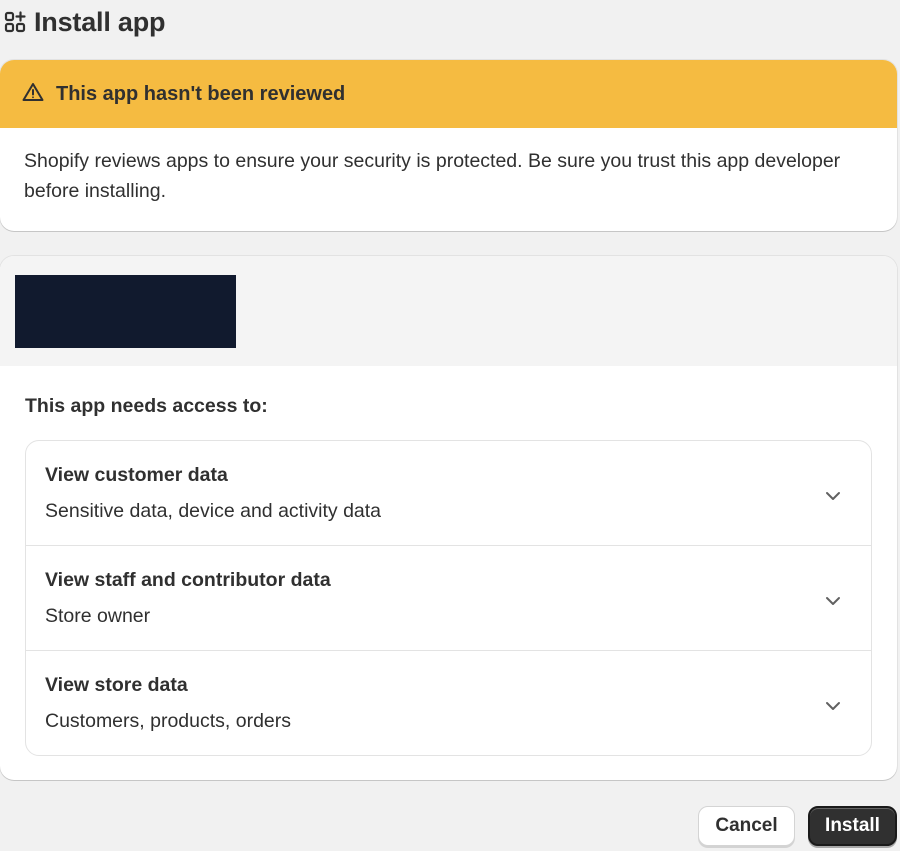  Describe the element at coordinates (136, 475) in the screenshot. I see `permission-title: View customer data` at that location.